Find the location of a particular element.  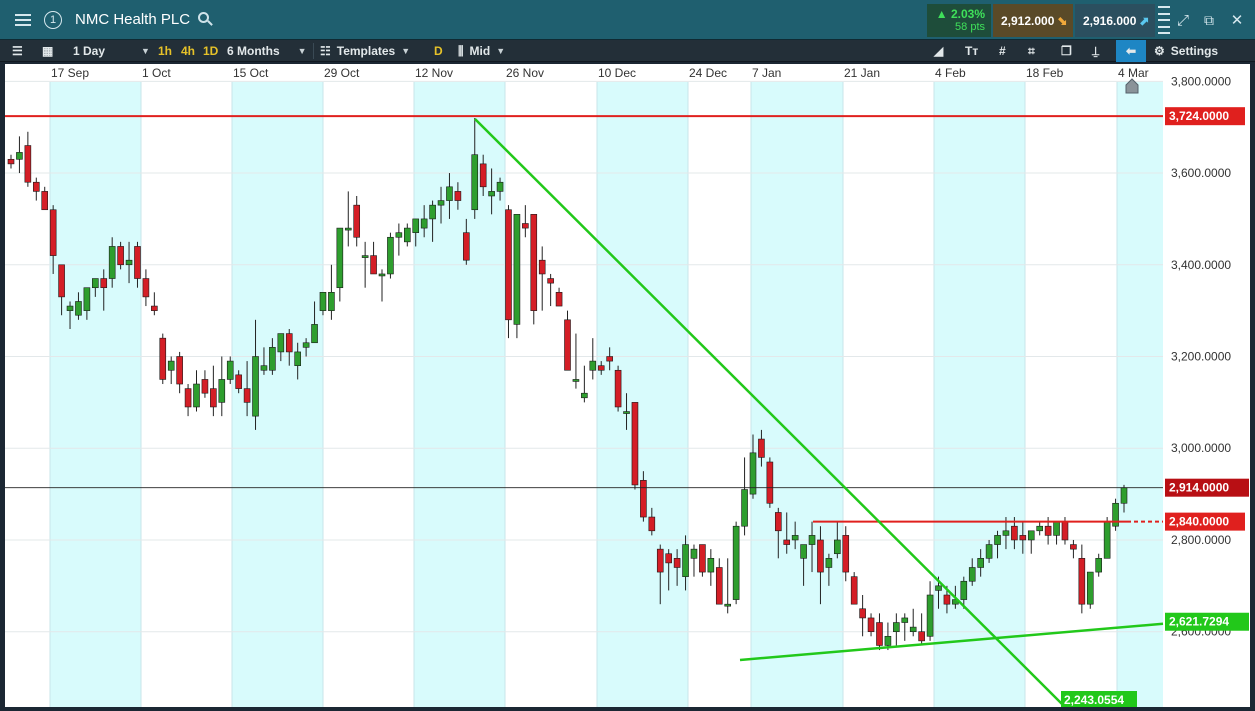

expand-icon: ⤢ is located at coordinates (1183, 20).